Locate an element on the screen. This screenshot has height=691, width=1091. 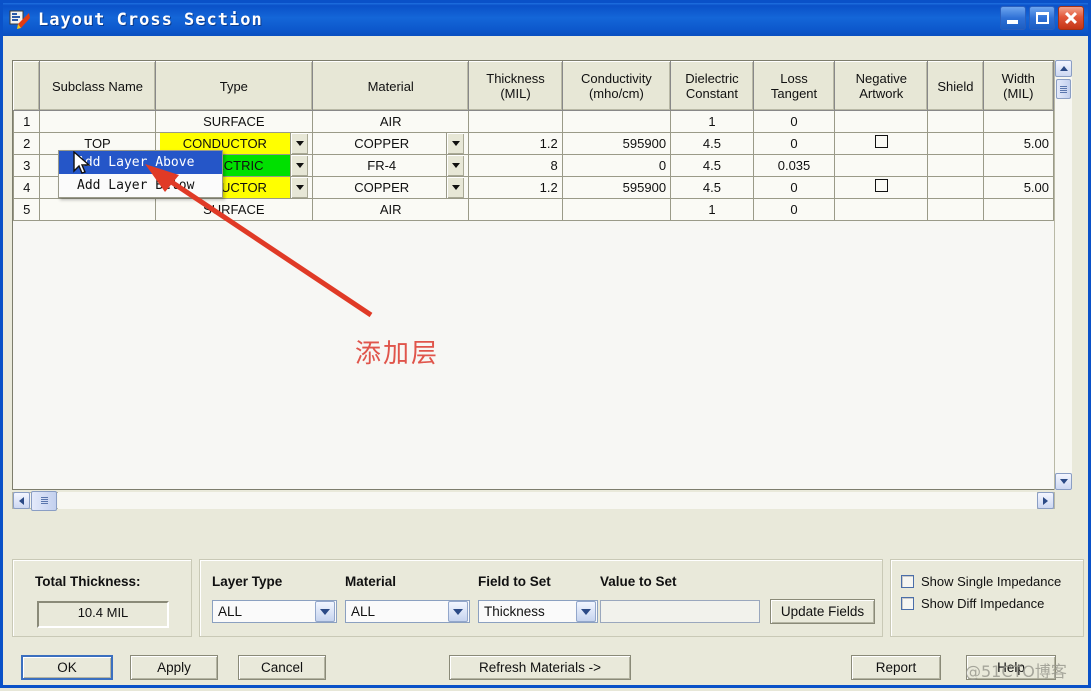
value-to-set-input is located at coordinates (680, 611).